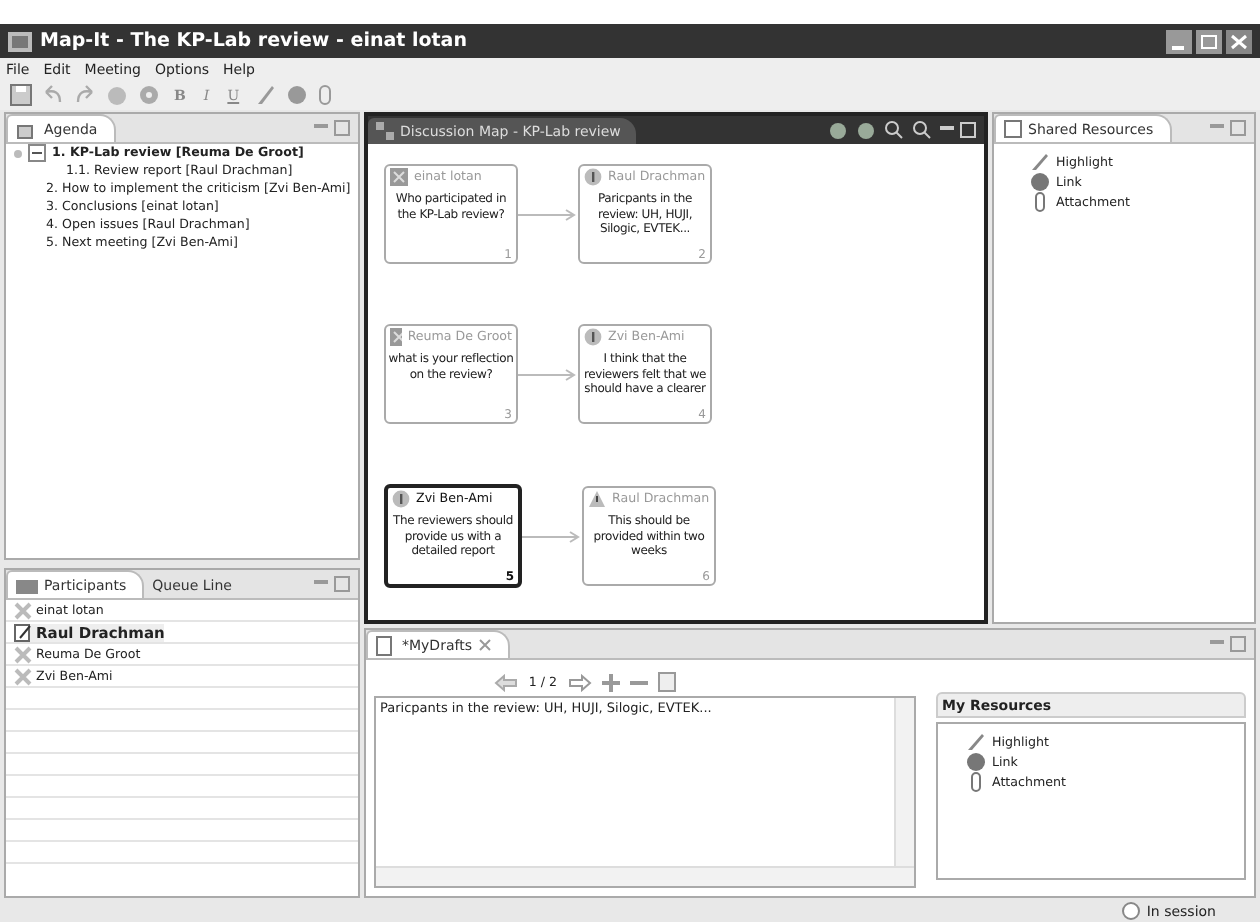  Describe the element at coordinates (385, 131) in the screenshot. I see `map-icon` at that location.